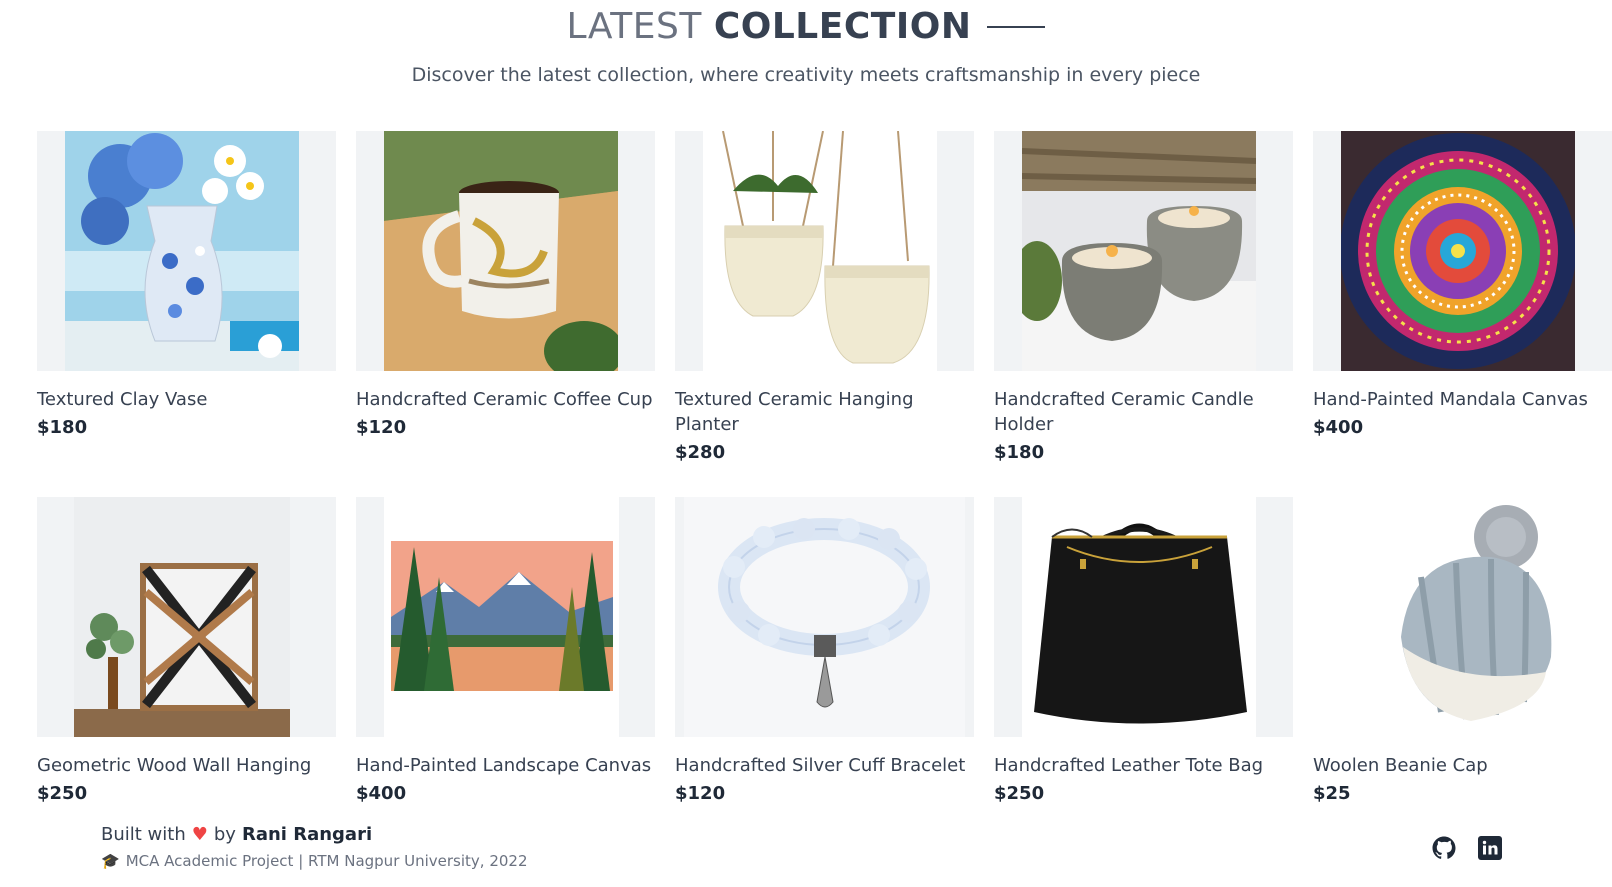 The height and width of the screenshot is (887, 1612). What do you see at coordinates (1462, 399) in the screenshot?
I see `product-name: Hand-Painted Mandala Canvas` at bounding box center [1462, 399].